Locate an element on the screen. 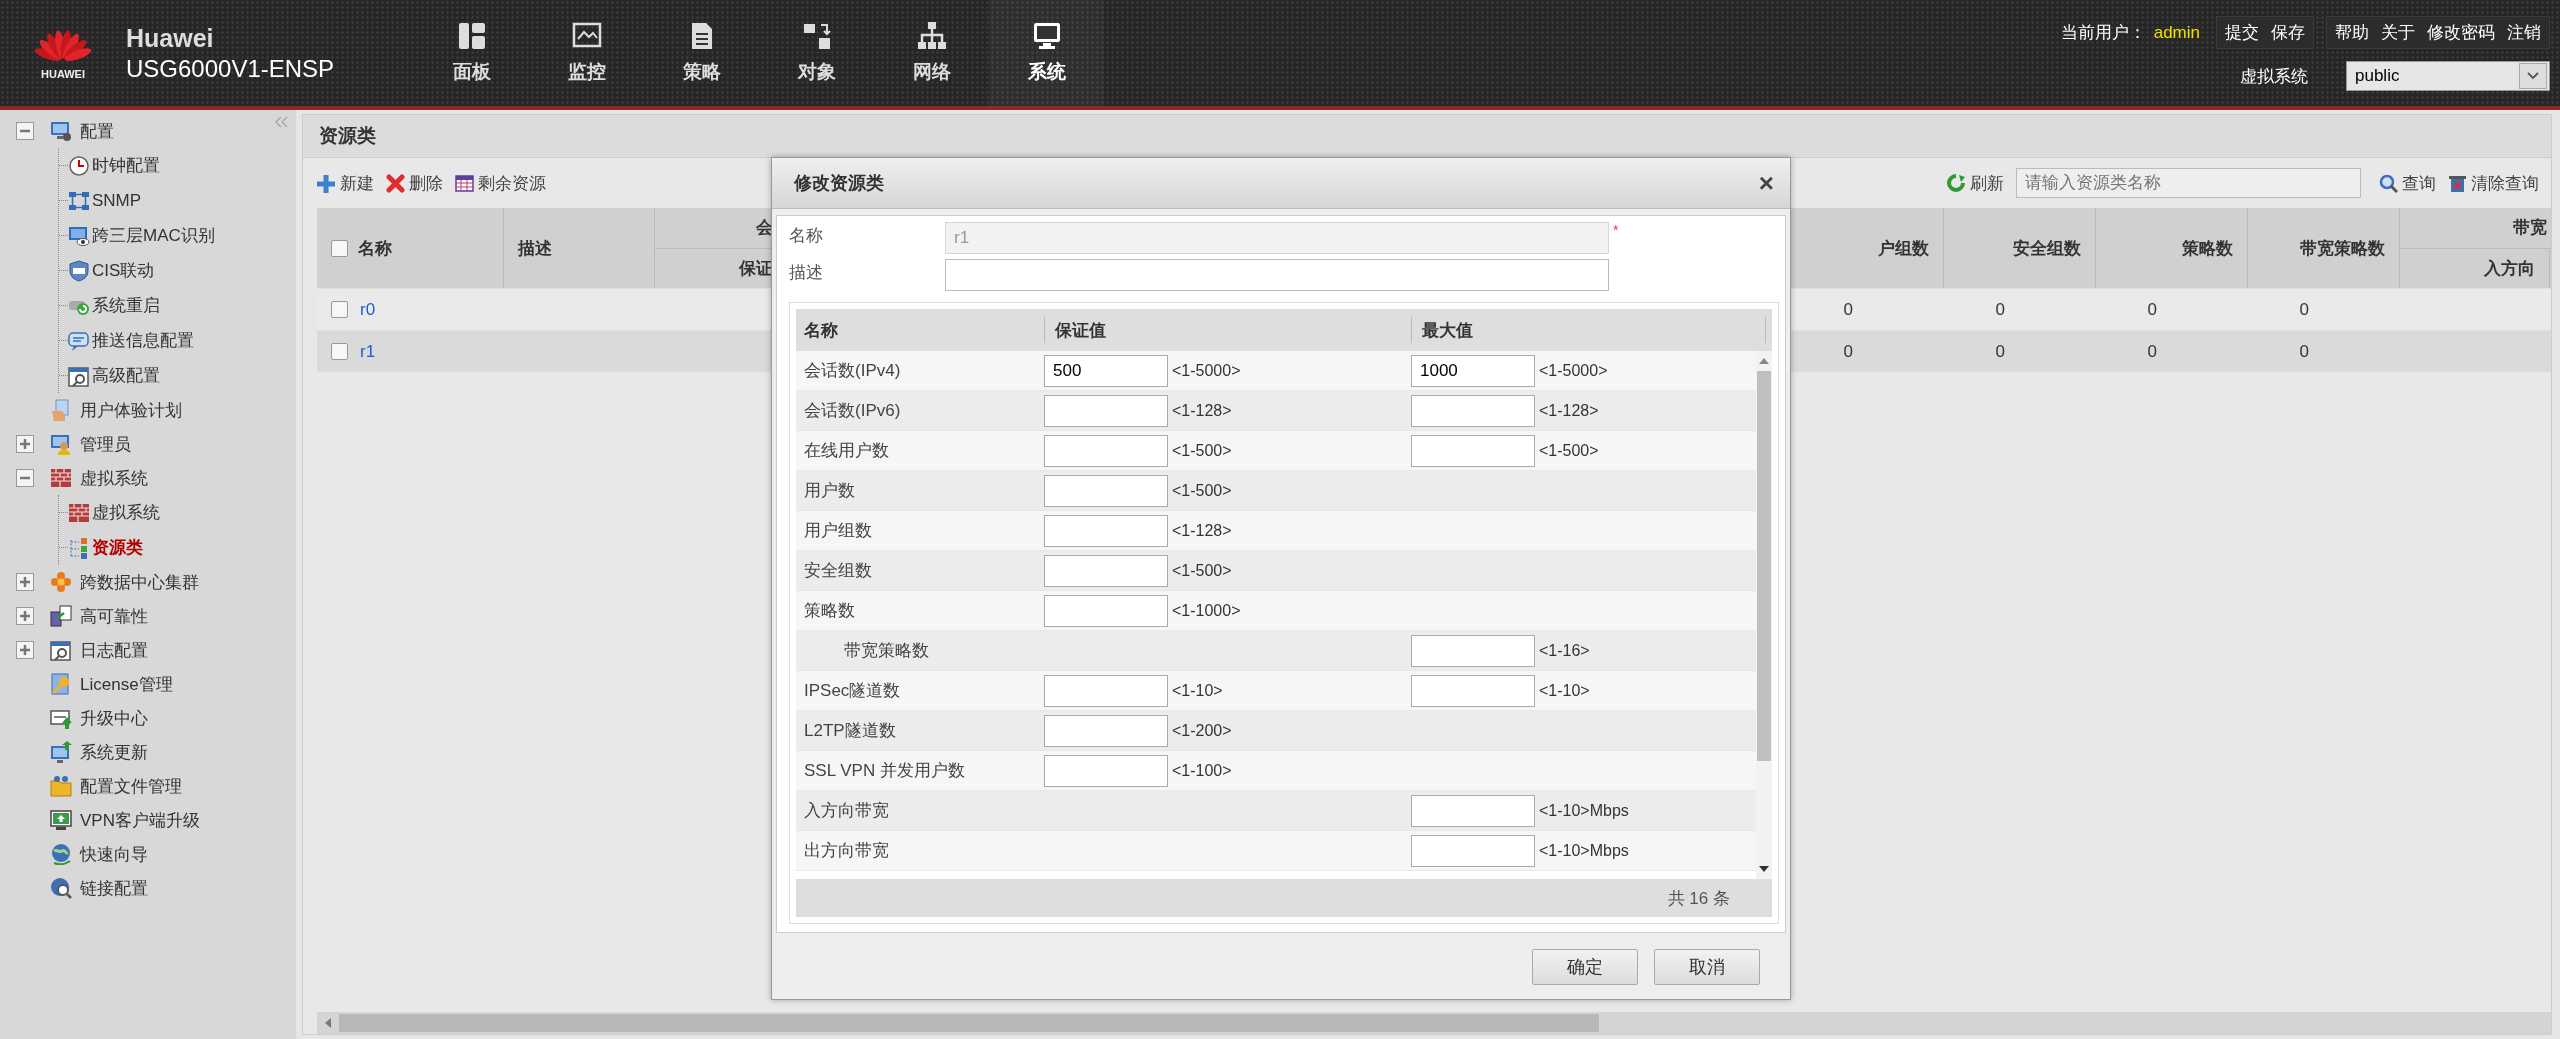 The width and height of the screenshot is (2560, 1039). user-name: admin is located at coordinates (2176, 32).